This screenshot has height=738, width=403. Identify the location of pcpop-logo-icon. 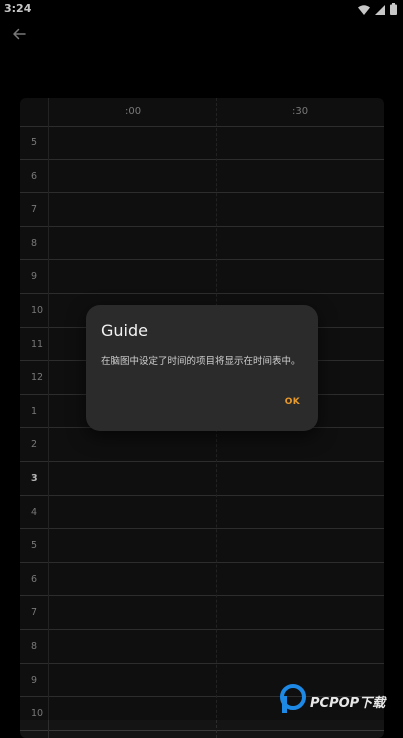
(293, 701).